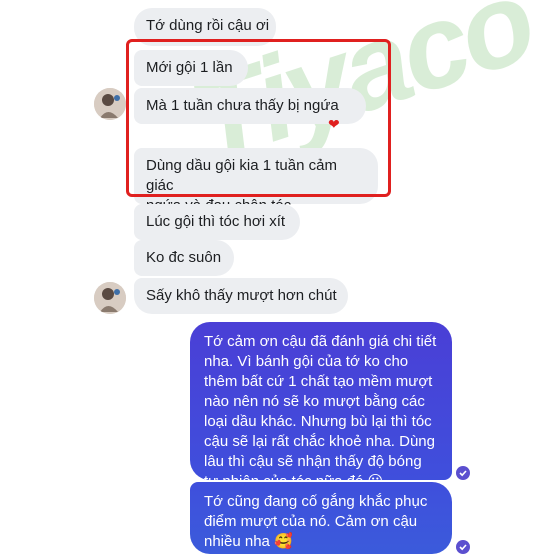  Describe the element at coordinates (241, 296) in the screenshot. I see `message-received: Sấy khô thấy mượt hơn chút` at that location.